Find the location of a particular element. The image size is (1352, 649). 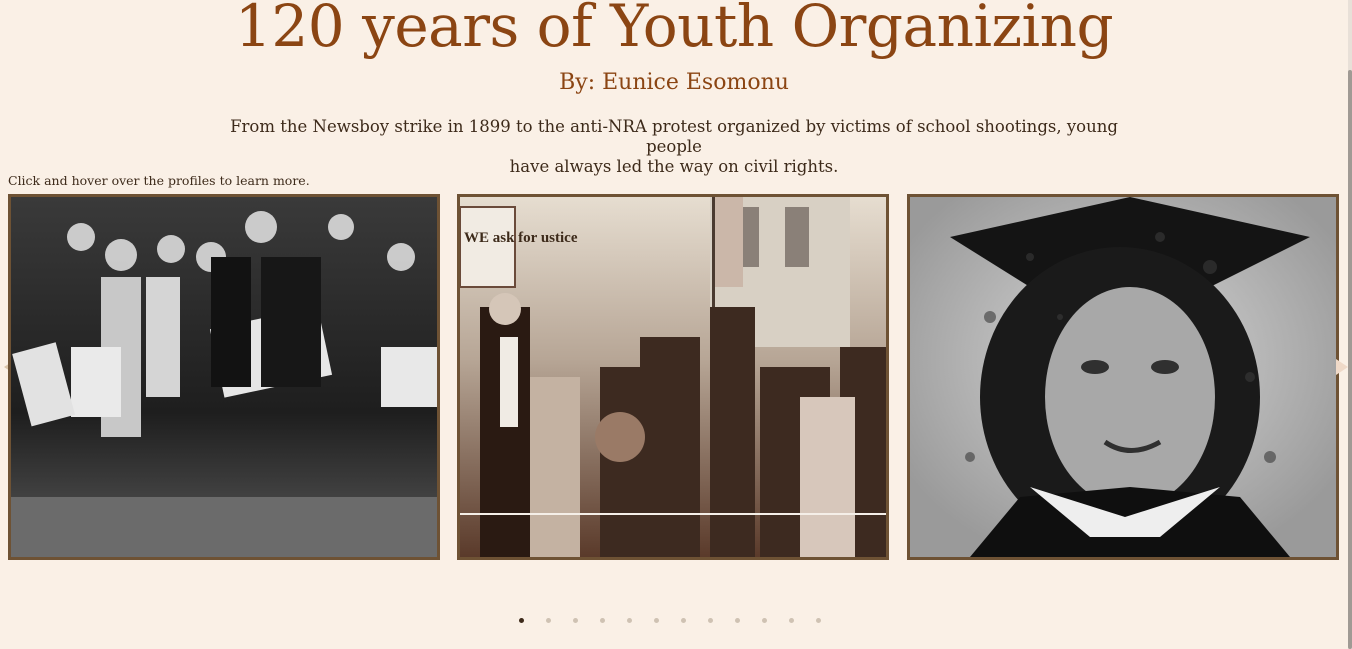

scrollbar-thumb is located at coordinates (1350, 359).